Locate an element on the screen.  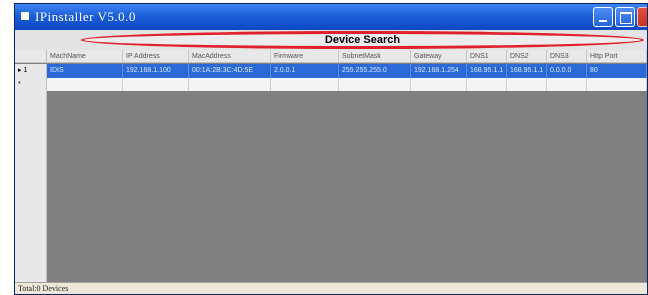
column-header-http-port: Http Port is located at coordinates (617, 56).